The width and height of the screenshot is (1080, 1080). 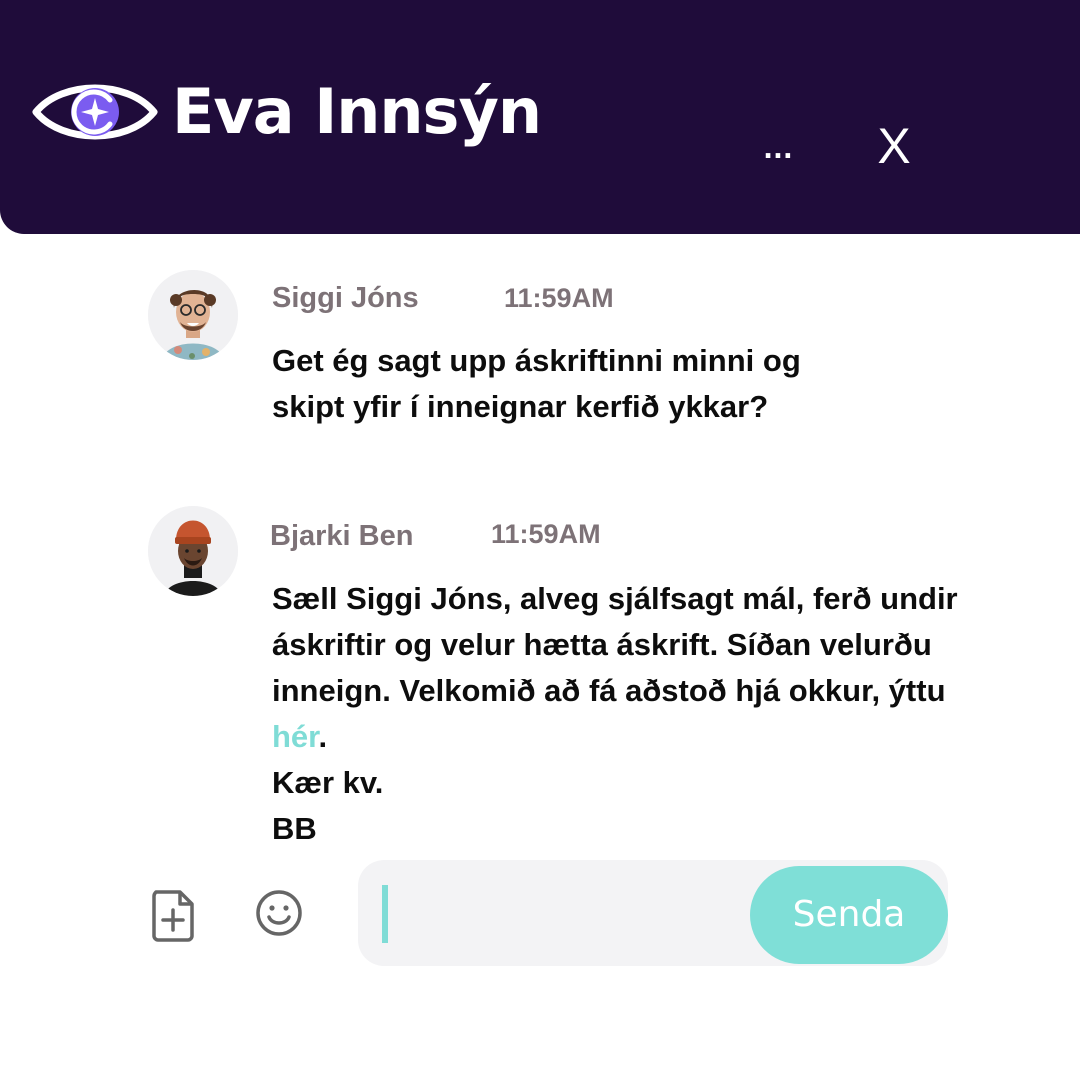 What do you see at coordinates (294, 828) in the screenshot?
I see `message-line: BB` at bounding box center [294, 828].